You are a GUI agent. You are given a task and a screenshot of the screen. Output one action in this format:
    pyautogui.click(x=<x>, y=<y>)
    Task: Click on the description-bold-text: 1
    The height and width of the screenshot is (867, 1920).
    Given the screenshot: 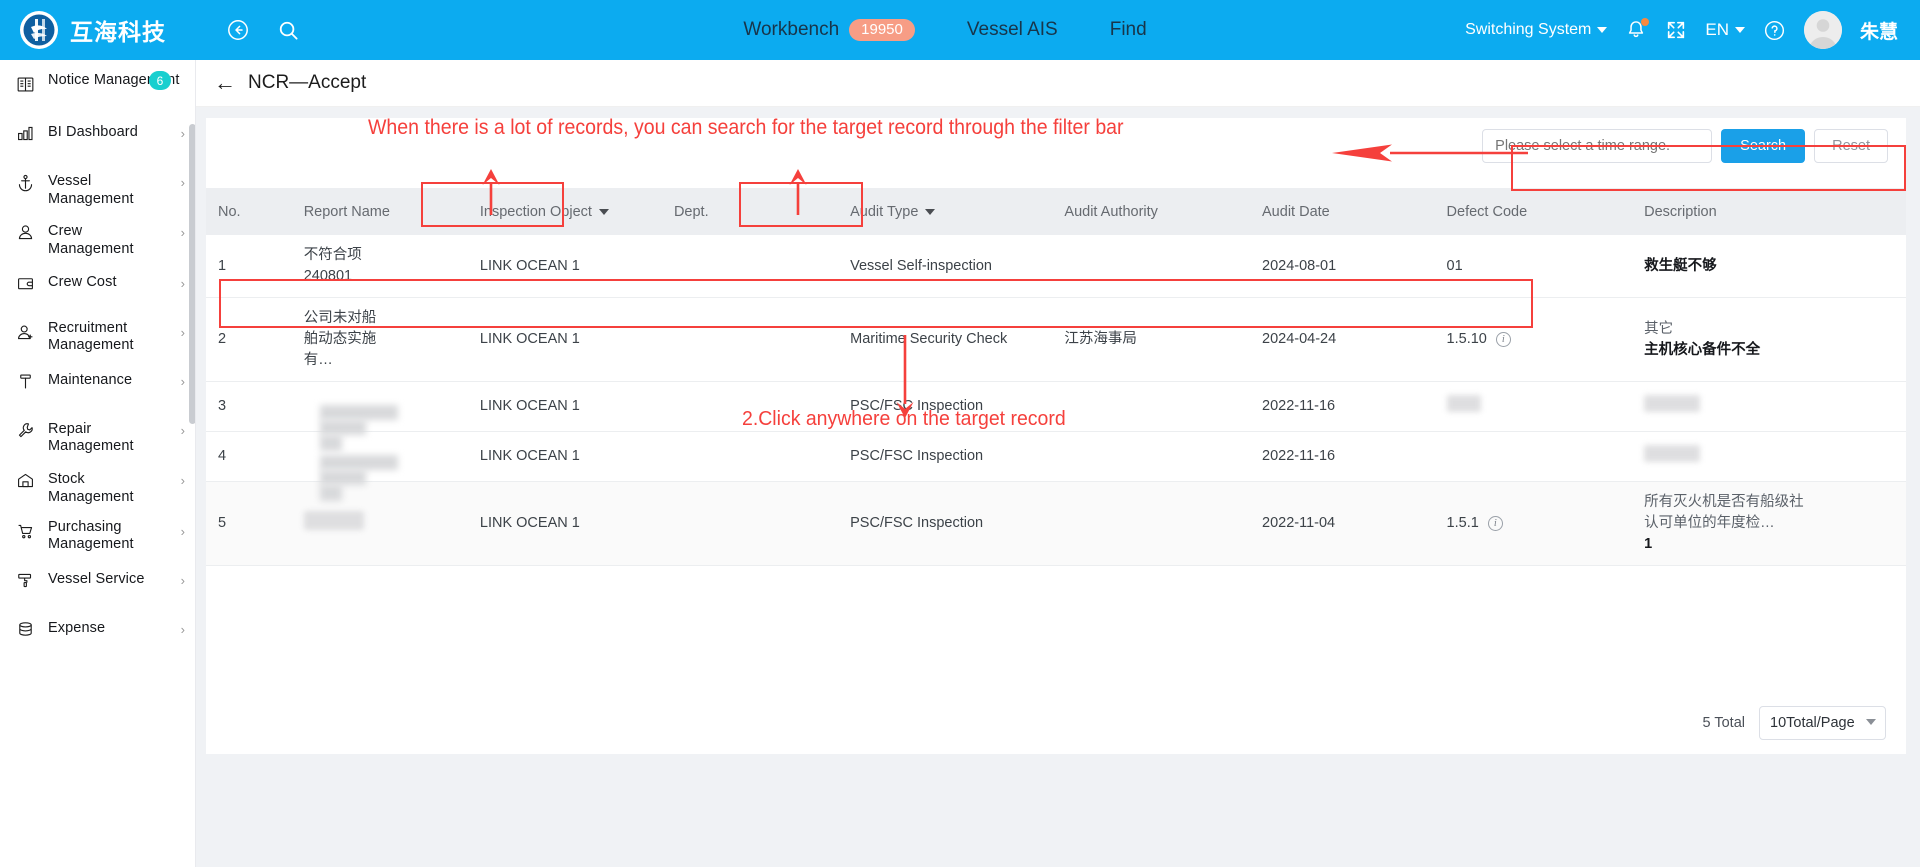 What is the action you would take?
    pyautogui.click(x=1648, y=544)
    